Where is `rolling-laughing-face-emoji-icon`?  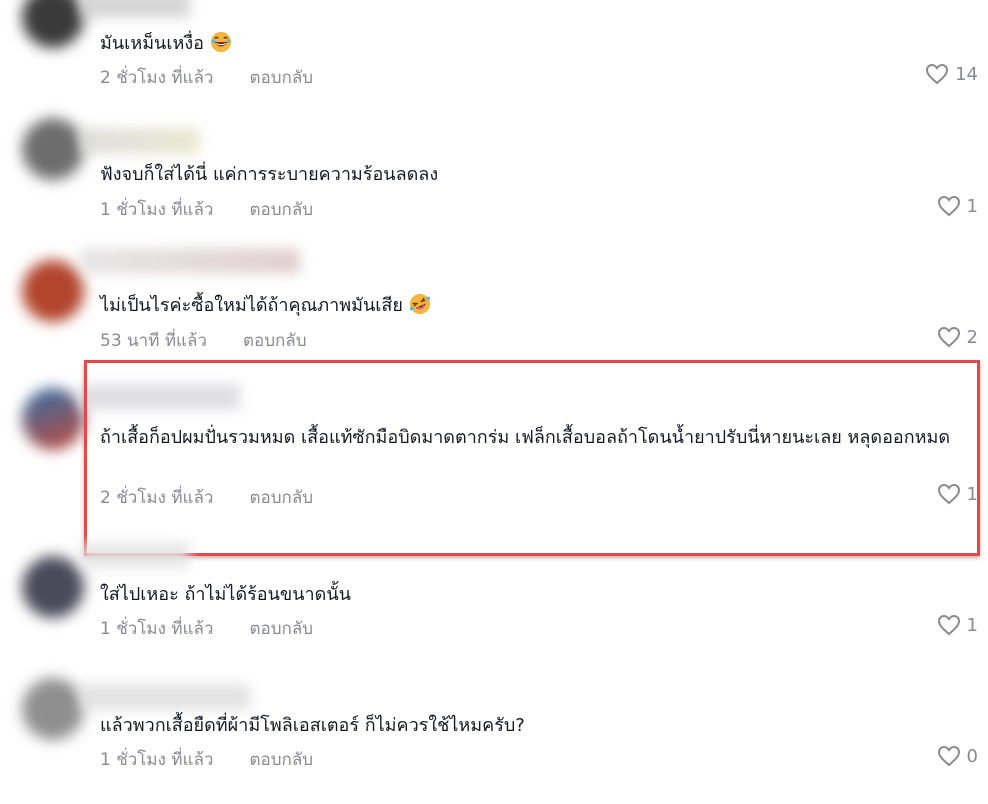 rolling-laughing-face-emoji-icon is located at coordinates (420, 304).